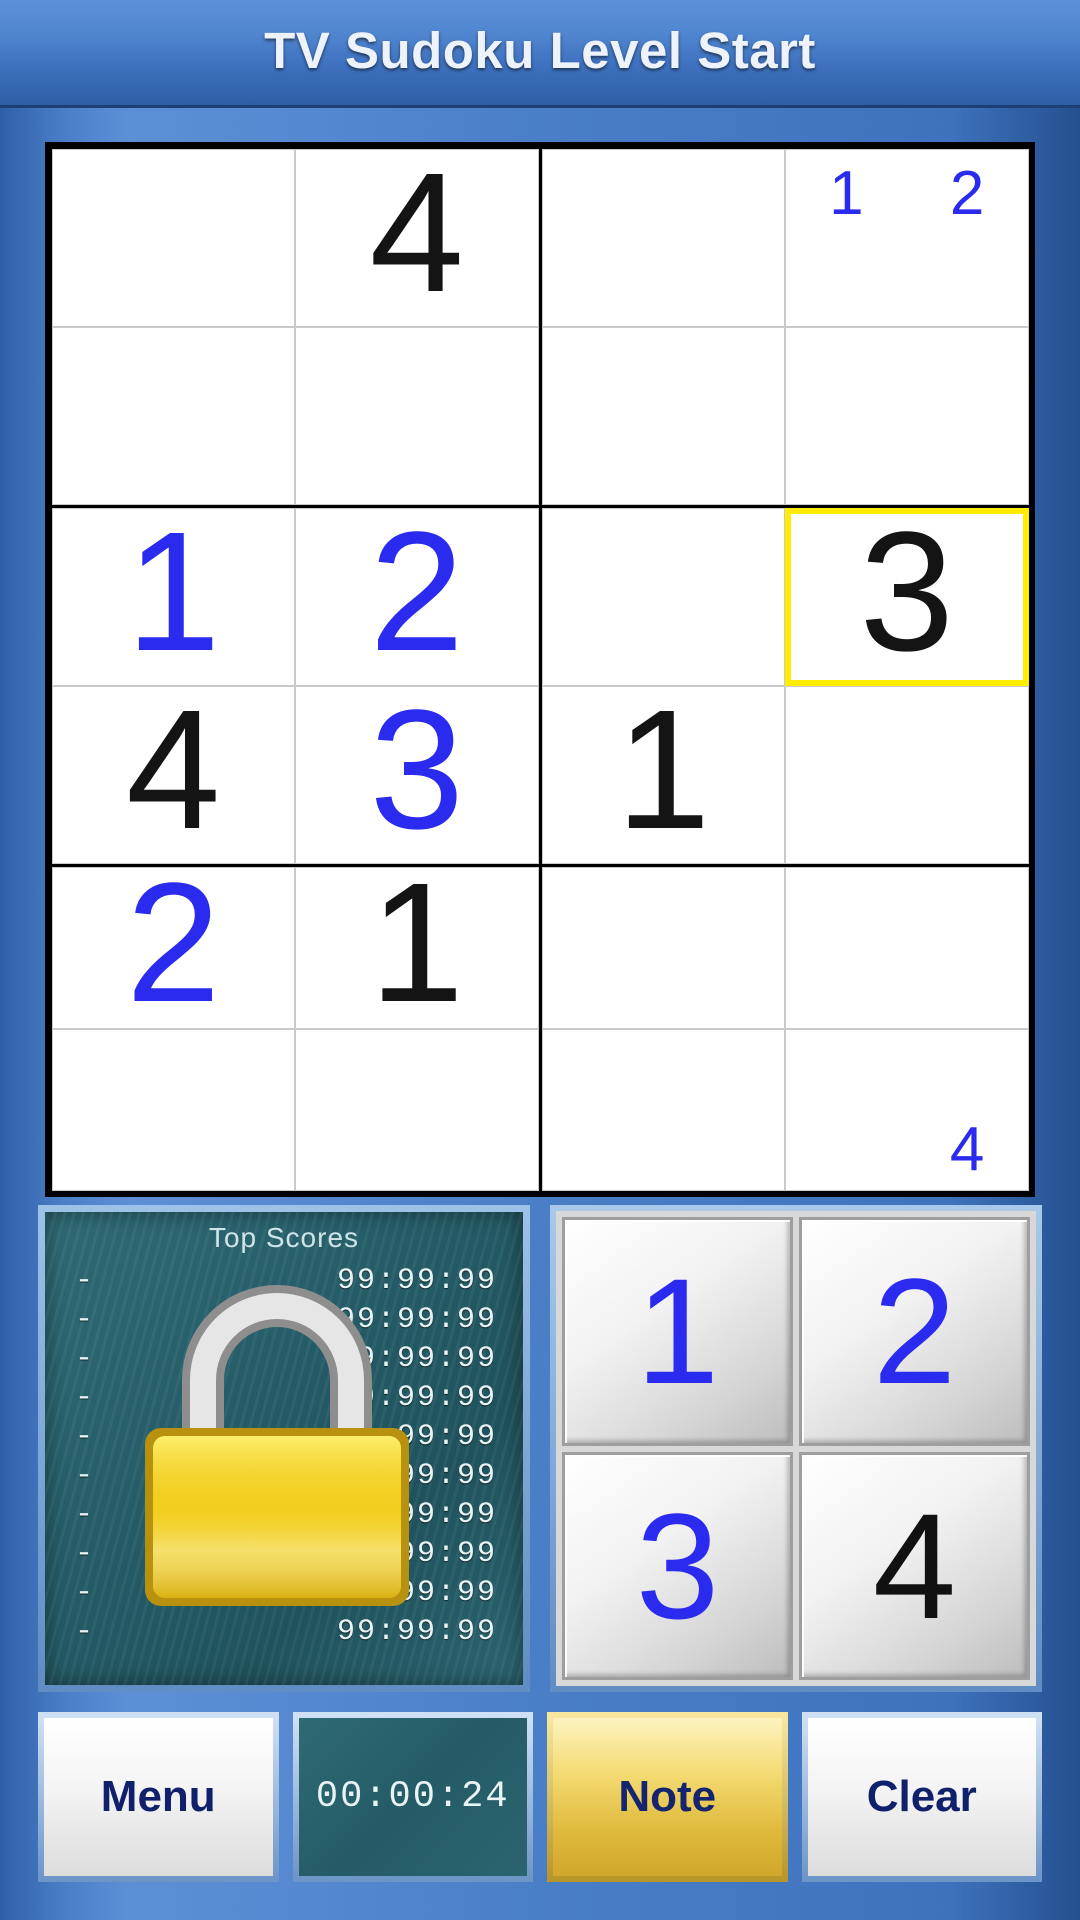 The width and height of the screenshot is (1080, 1920). I want to click on keypad-key-1: 1, so click(677, 1331).